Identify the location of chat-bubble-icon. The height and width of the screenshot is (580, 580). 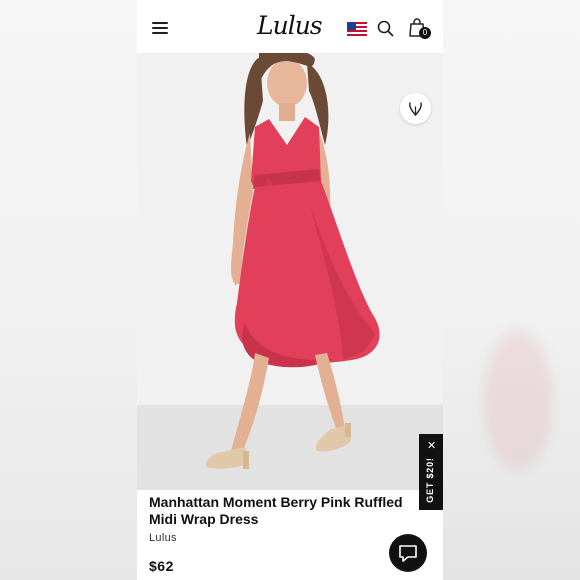
(408, 553).